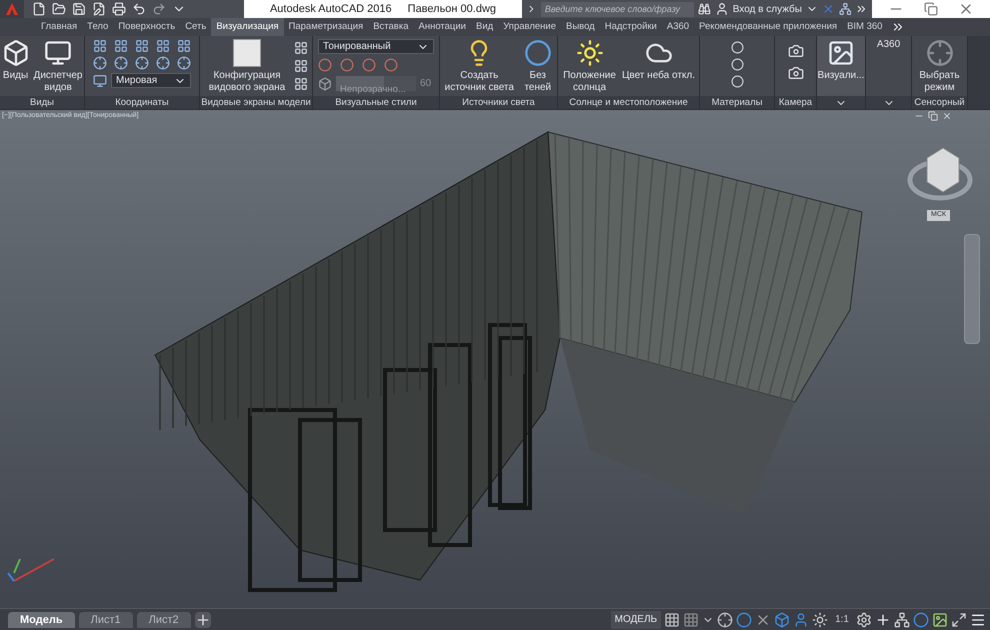 This screenshot has width=990, height=630. Describe the element at coordinates (883, 620) in the screenshot. I see `plus-icon` at that location.